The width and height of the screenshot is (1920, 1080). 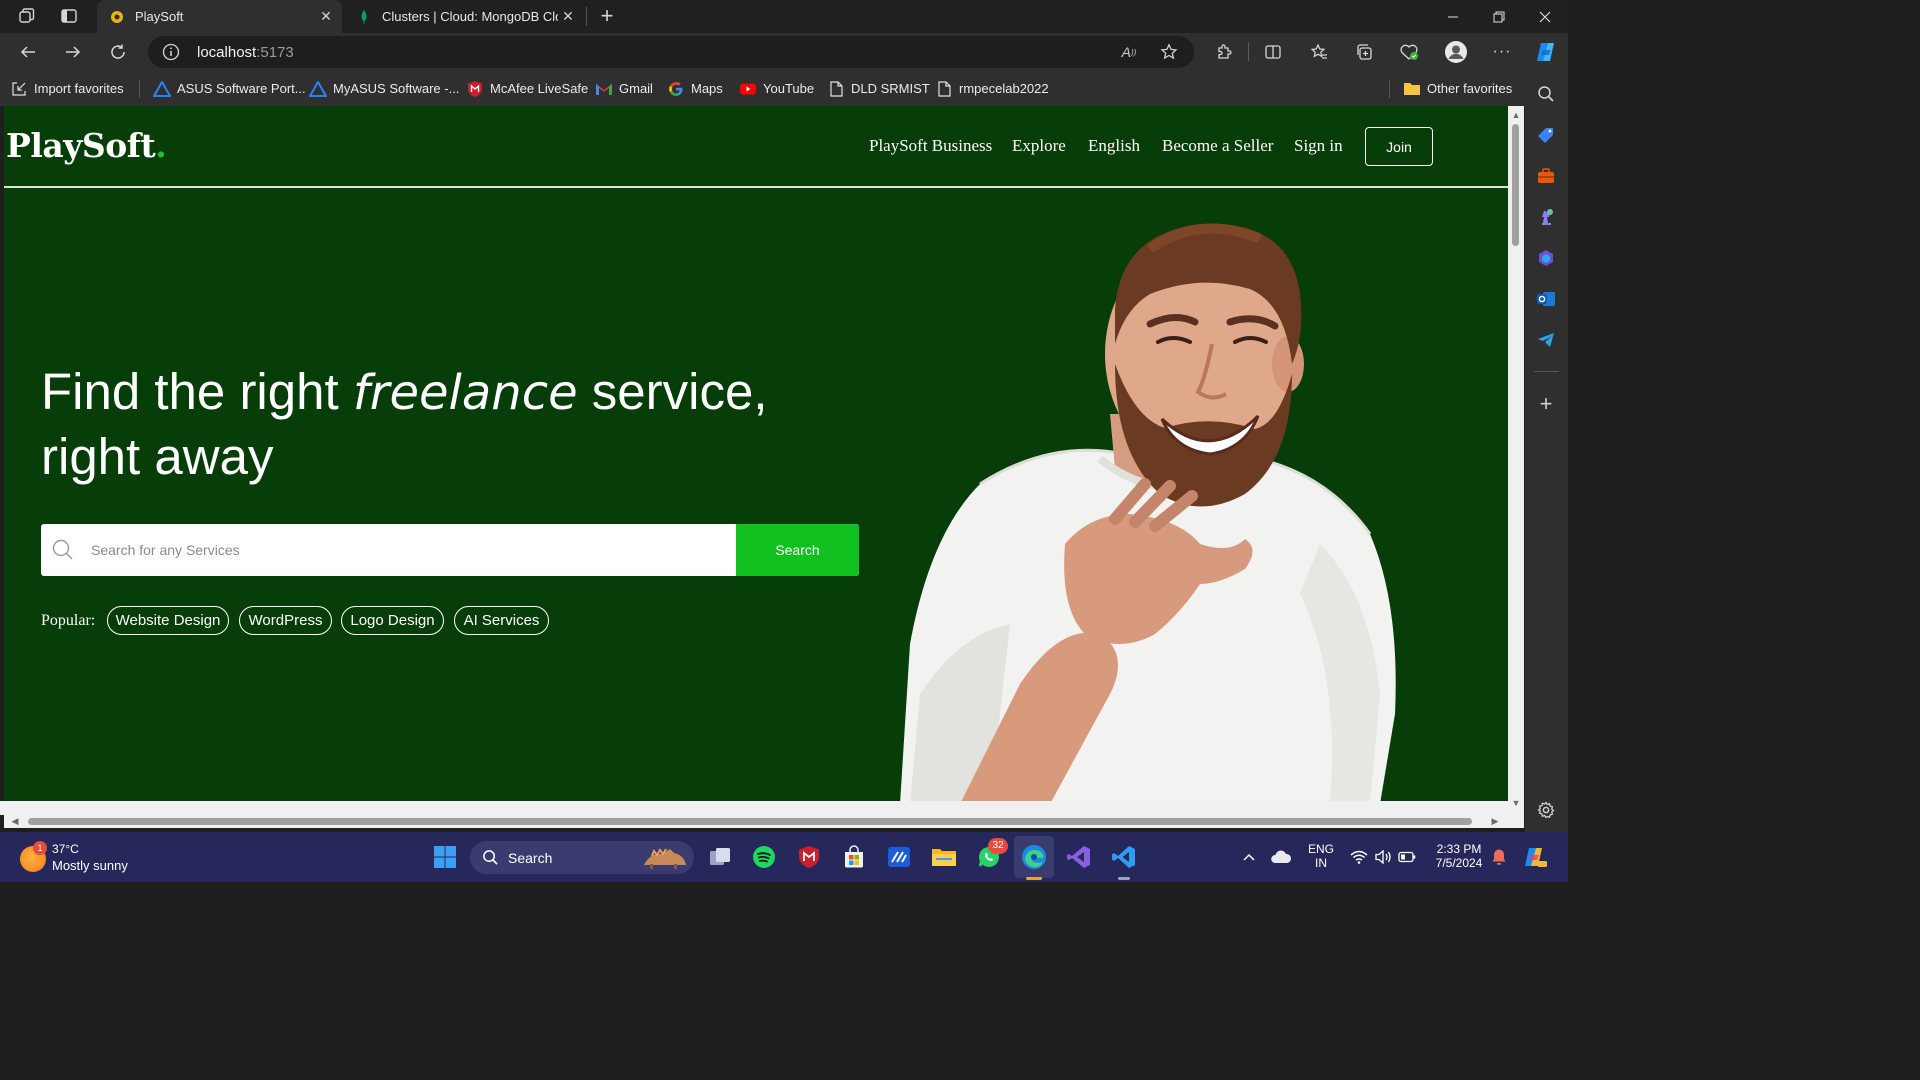 I want to click on mcafee-icon, so click(x=809, y=857).